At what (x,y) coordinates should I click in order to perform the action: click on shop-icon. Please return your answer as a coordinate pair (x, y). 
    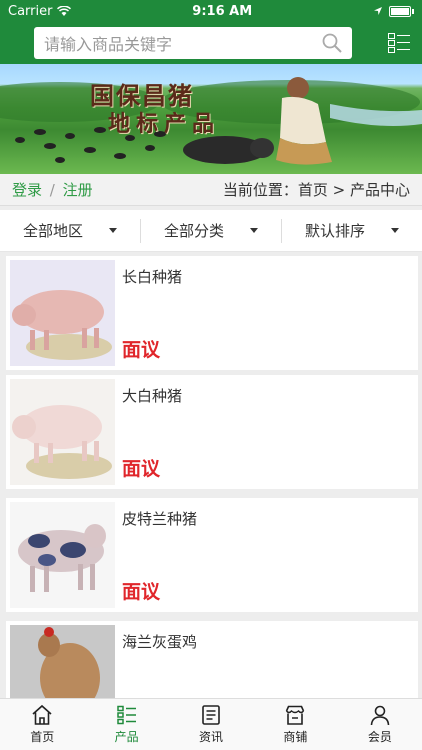
    Looking at the image, I should click on (295, 715).